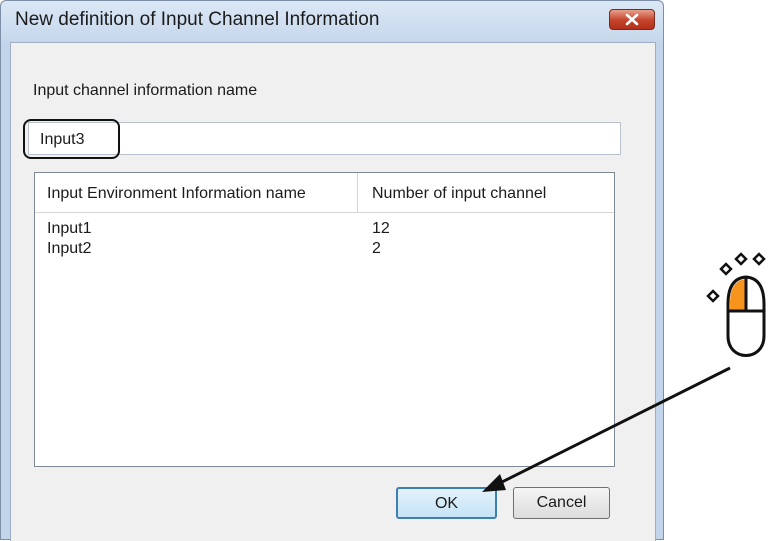 This screenshot has width=781, height=541. Describe the element at coordinates (324, 230) in the screenshot. I see `table-row: Input1 12` at that location.